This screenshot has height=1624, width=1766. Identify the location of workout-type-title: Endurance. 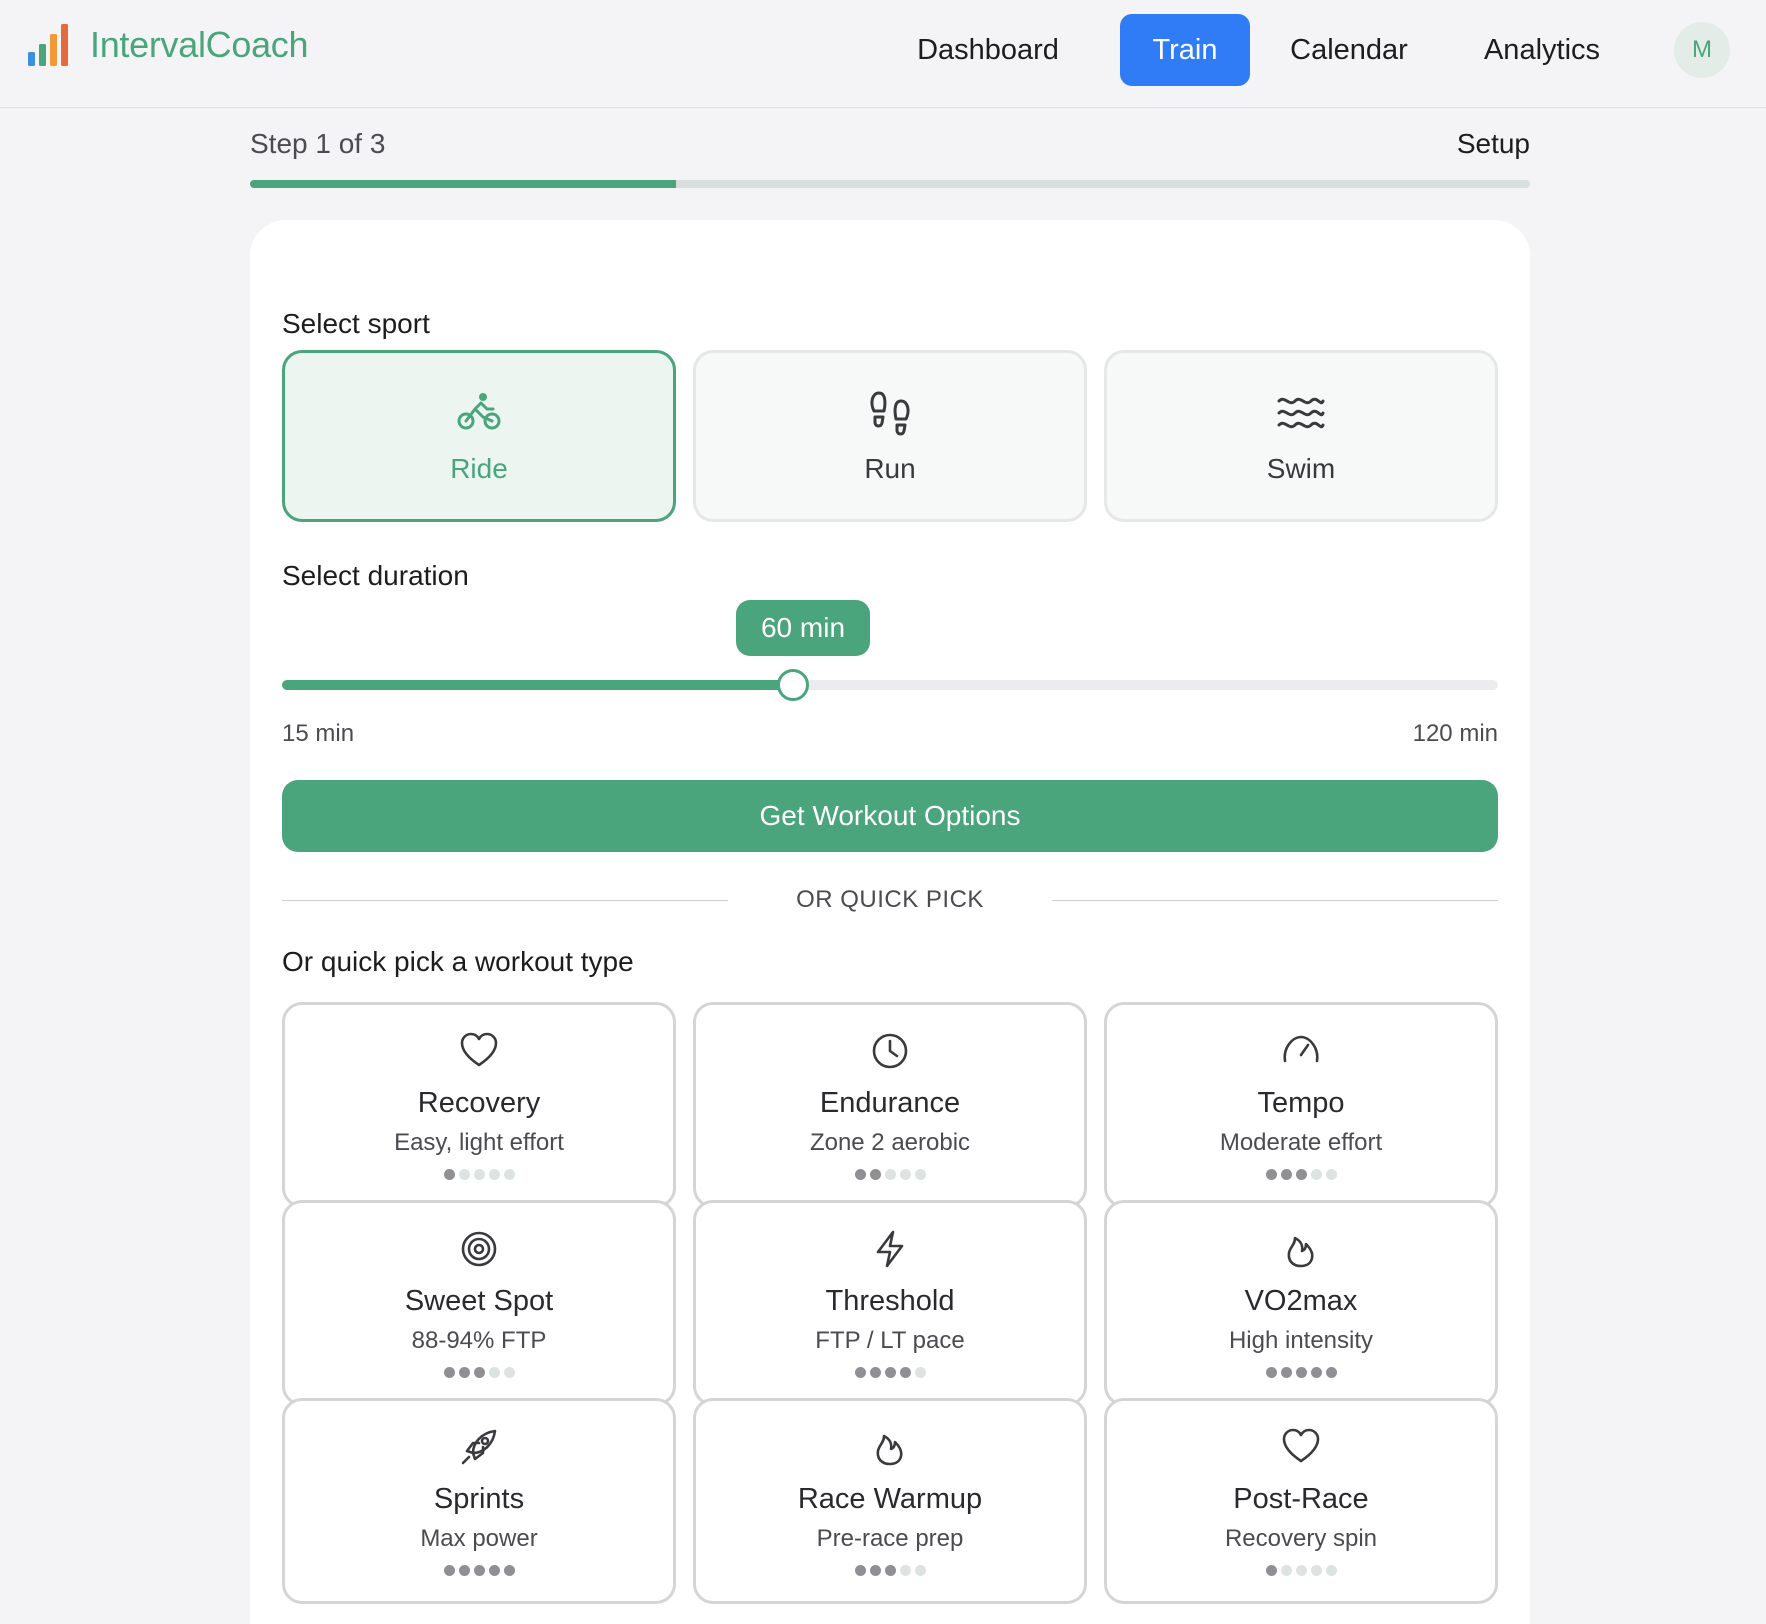
(890, 1103).